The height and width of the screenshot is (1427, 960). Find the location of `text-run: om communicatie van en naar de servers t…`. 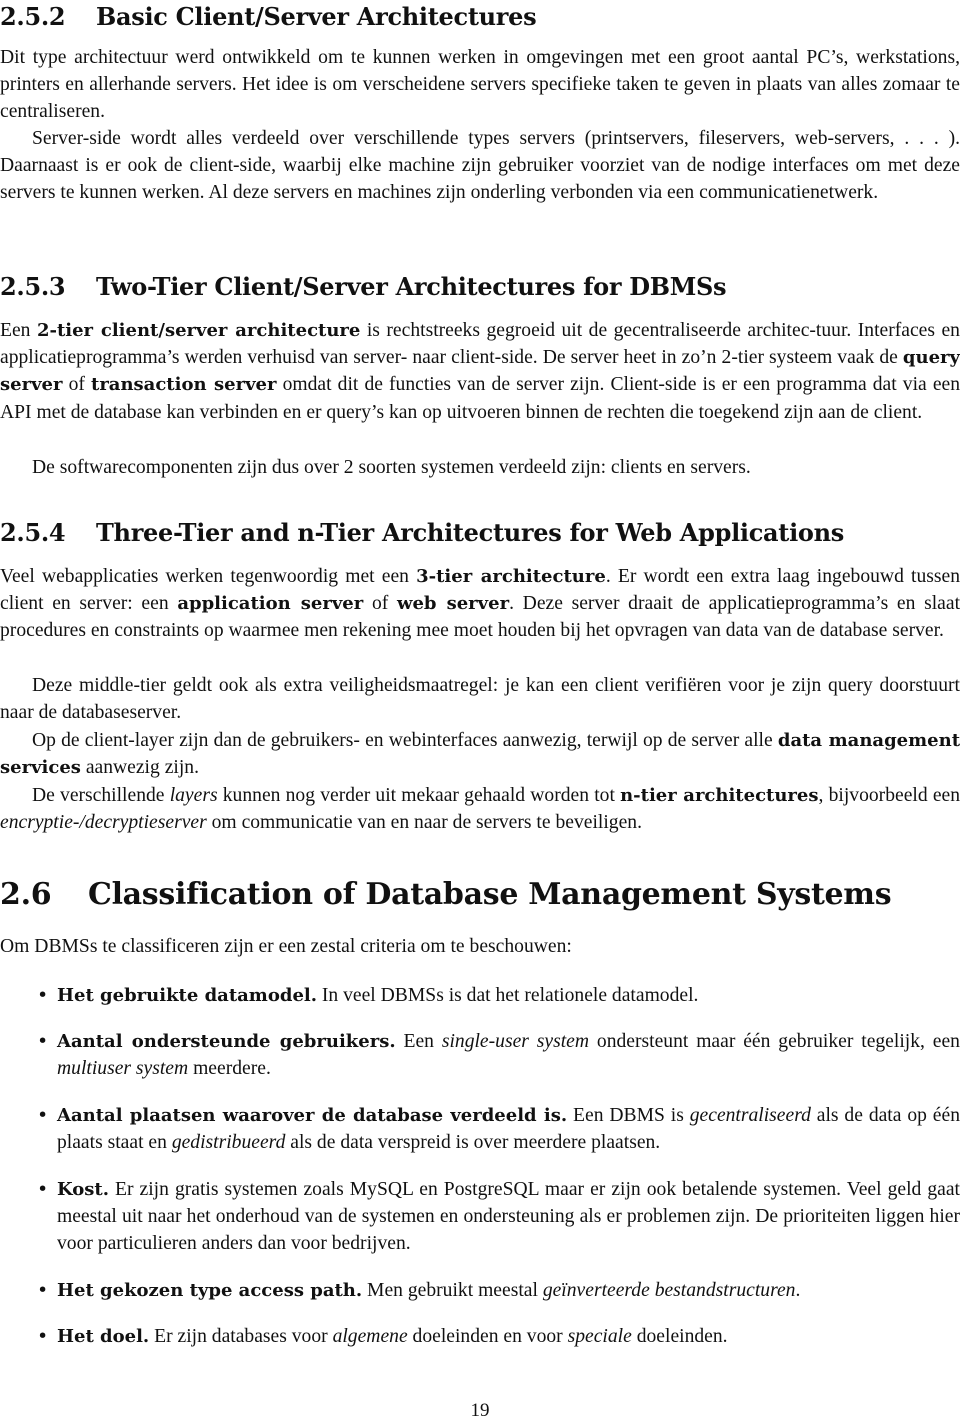

text-run: om communicatie van en naar de servers t… is located at coordinates (424, 823).